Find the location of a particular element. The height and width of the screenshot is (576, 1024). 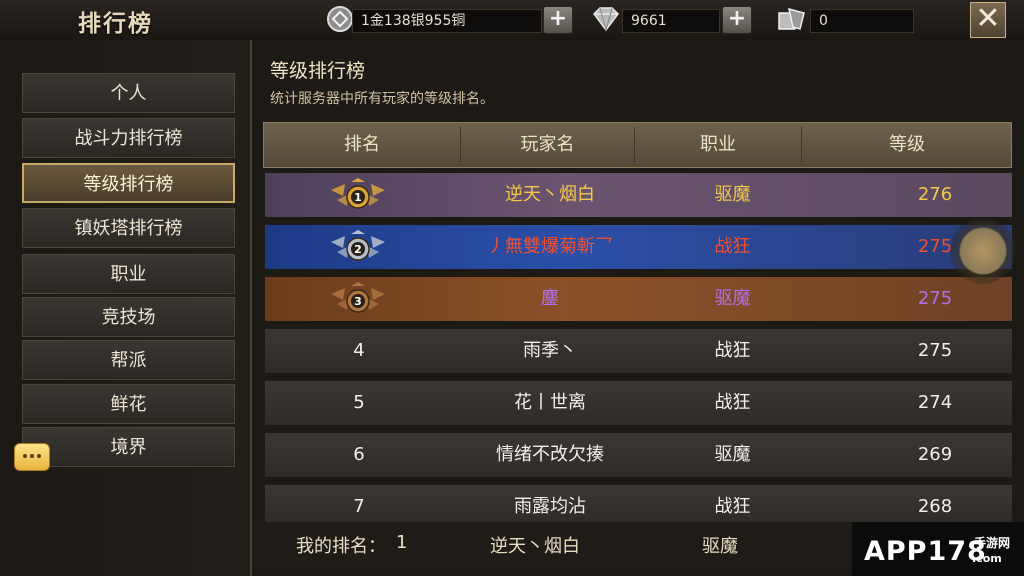

column-class: 职业 is located at coordinates (718, 144).